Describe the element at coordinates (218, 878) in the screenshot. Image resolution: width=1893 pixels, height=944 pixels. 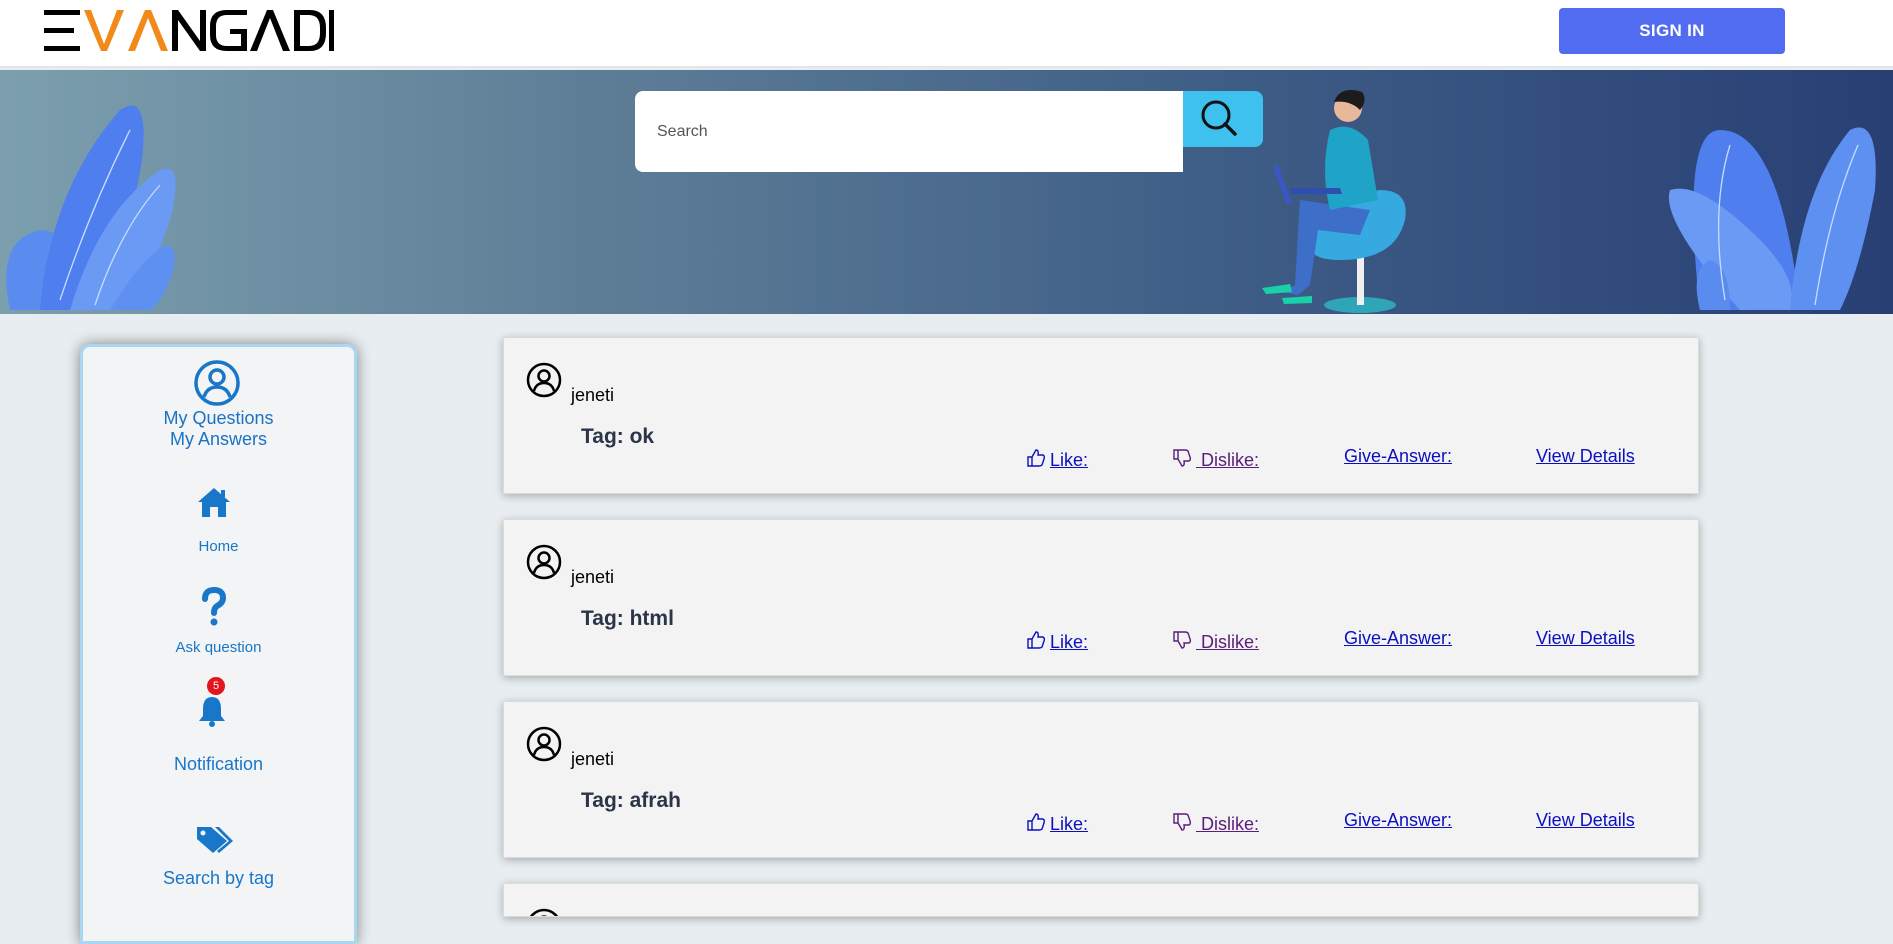
I see `search-by-tag-label: Search by tag` at that location.